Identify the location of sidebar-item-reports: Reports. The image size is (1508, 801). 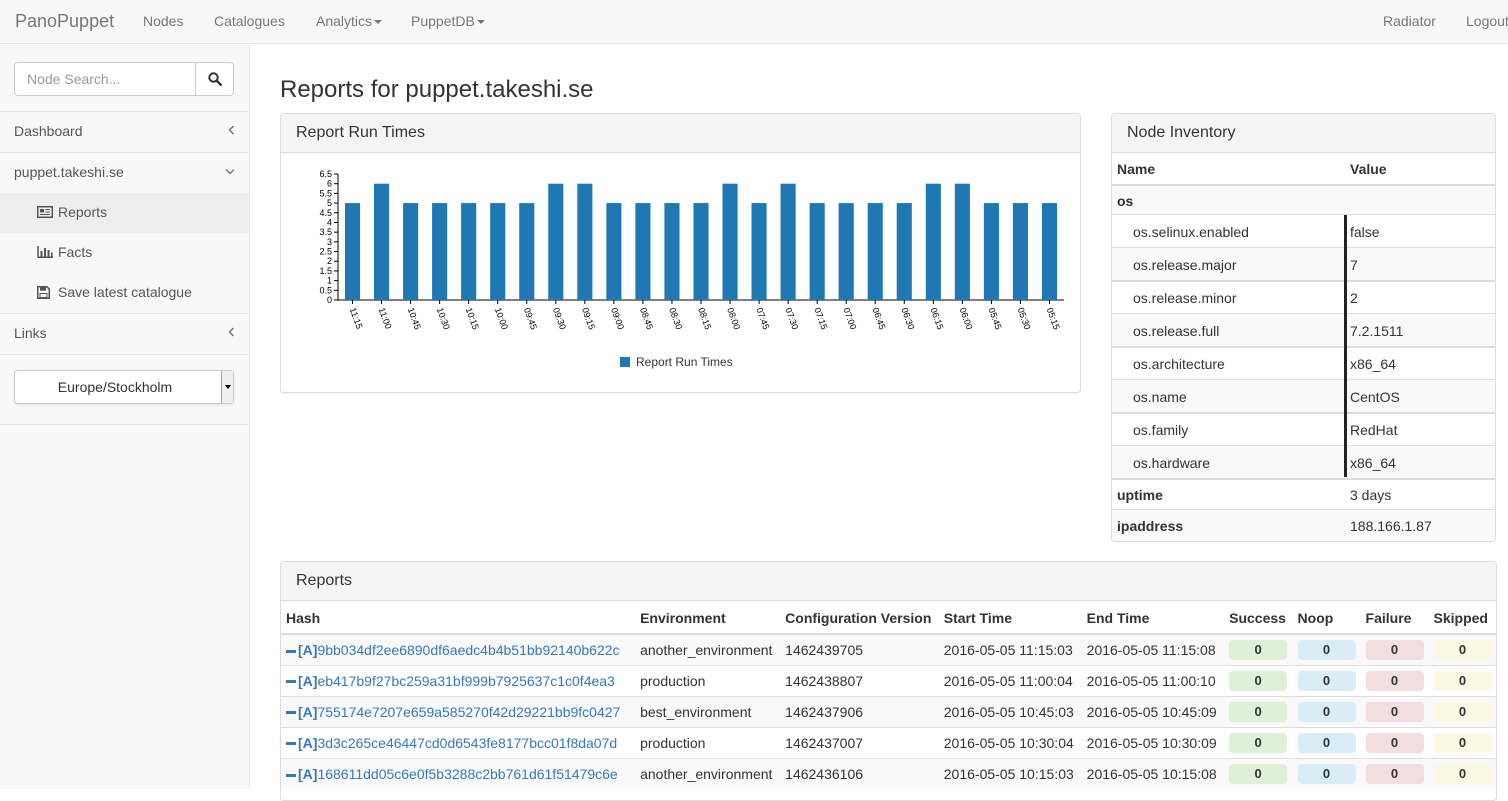
(124, 213).